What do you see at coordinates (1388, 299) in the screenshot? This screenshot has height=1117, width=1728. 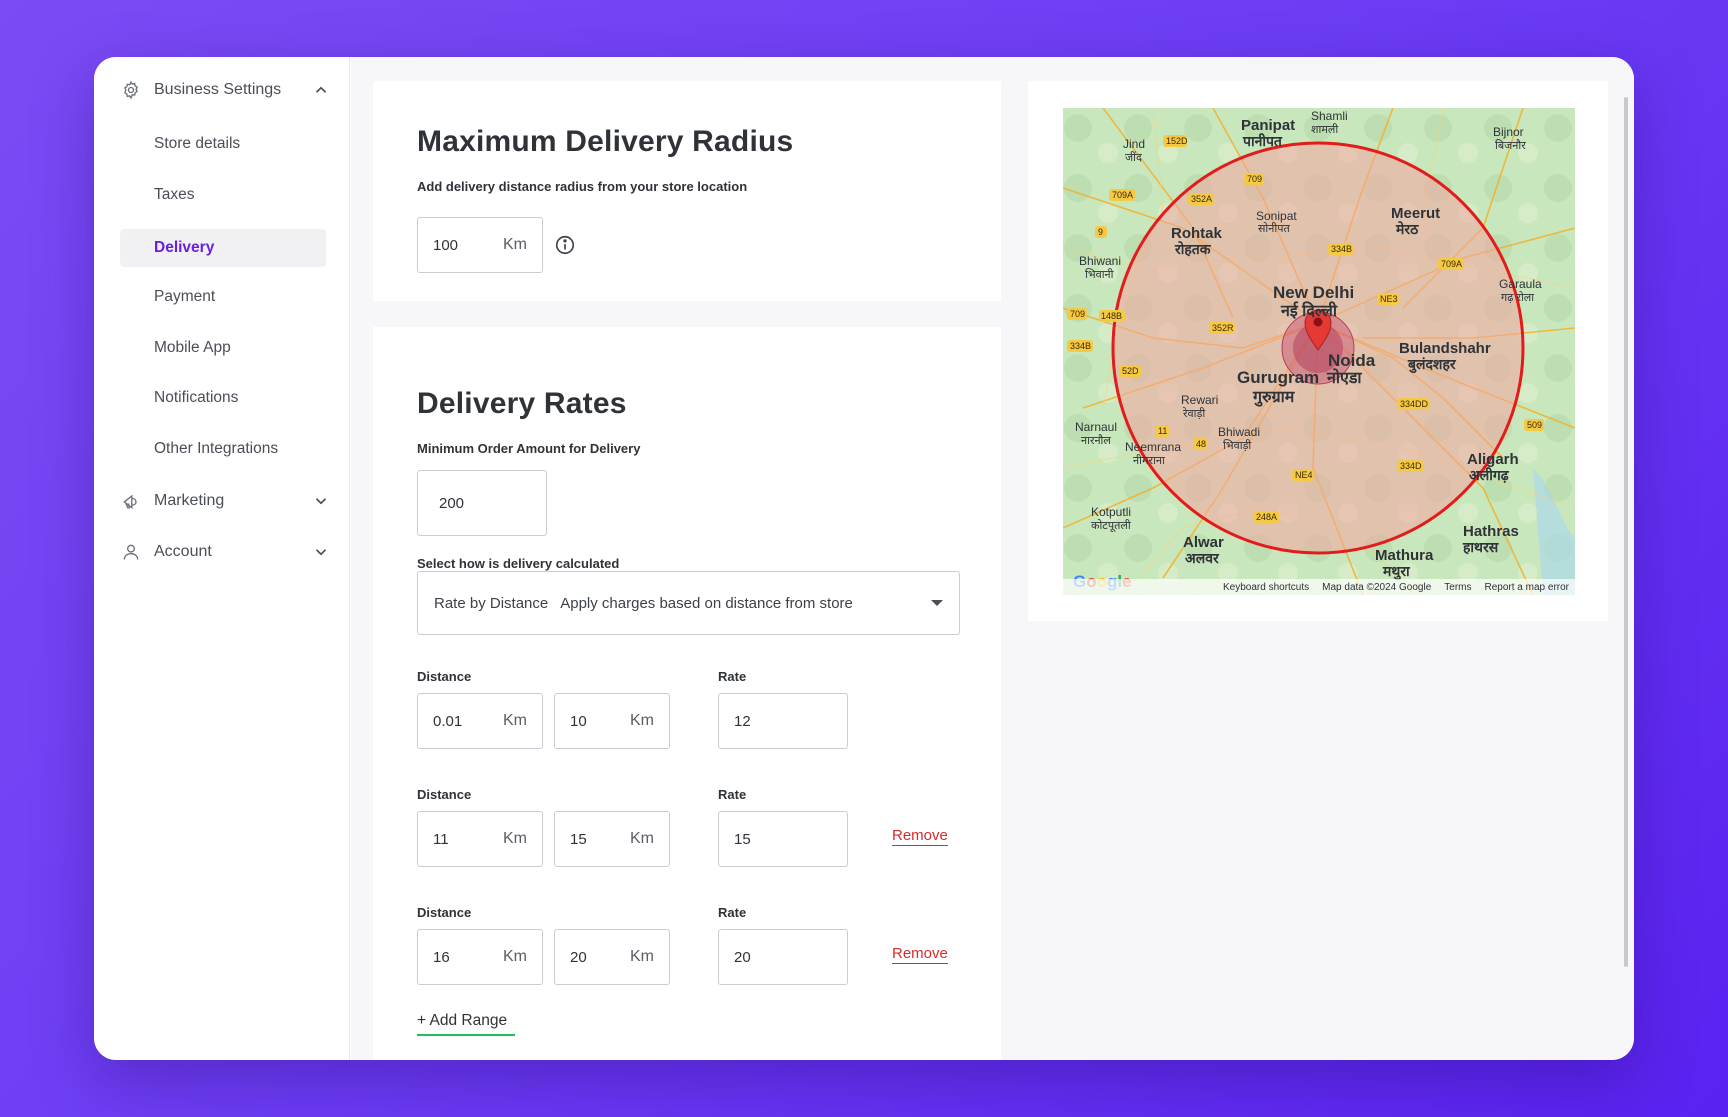 I see `map-highway-shield: NE3` at bounding box center [1388, 299].